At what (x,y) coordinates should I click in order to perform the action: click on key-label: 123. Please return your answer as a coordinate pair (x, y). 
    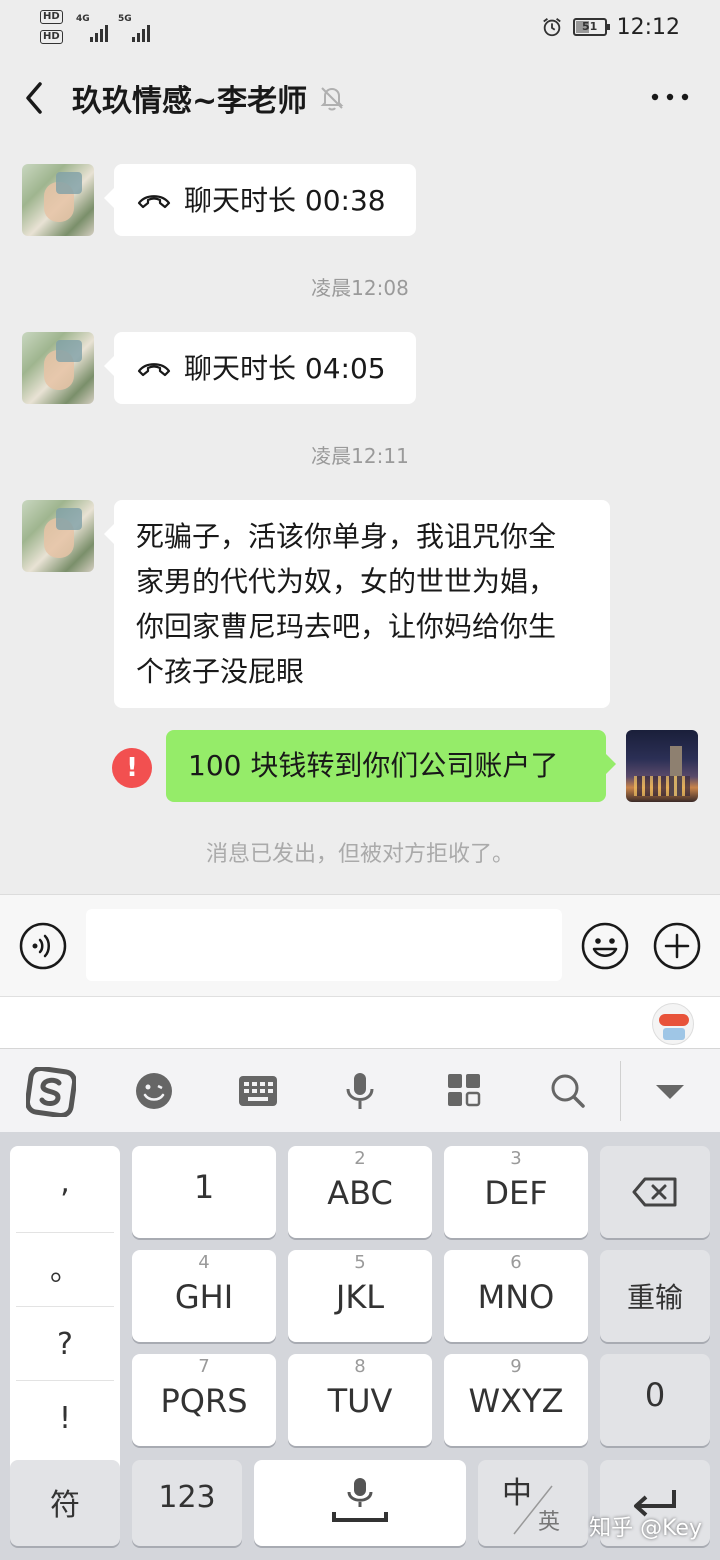
    Looking at the image, I should click on (187, 1497).